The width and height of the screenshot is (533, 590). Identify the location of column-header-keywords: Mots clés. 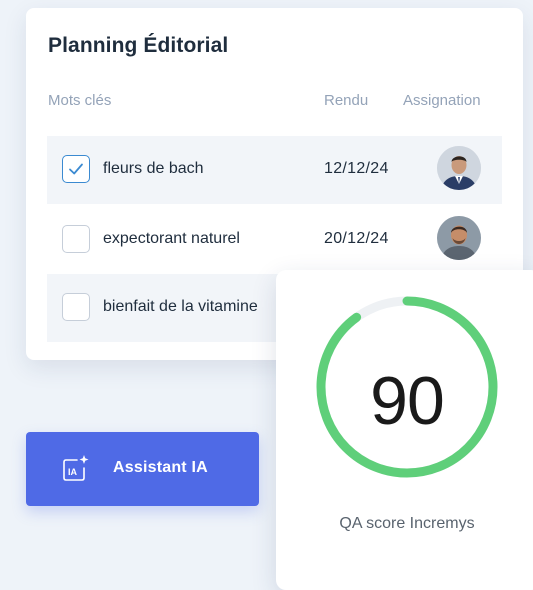
(80, 100).